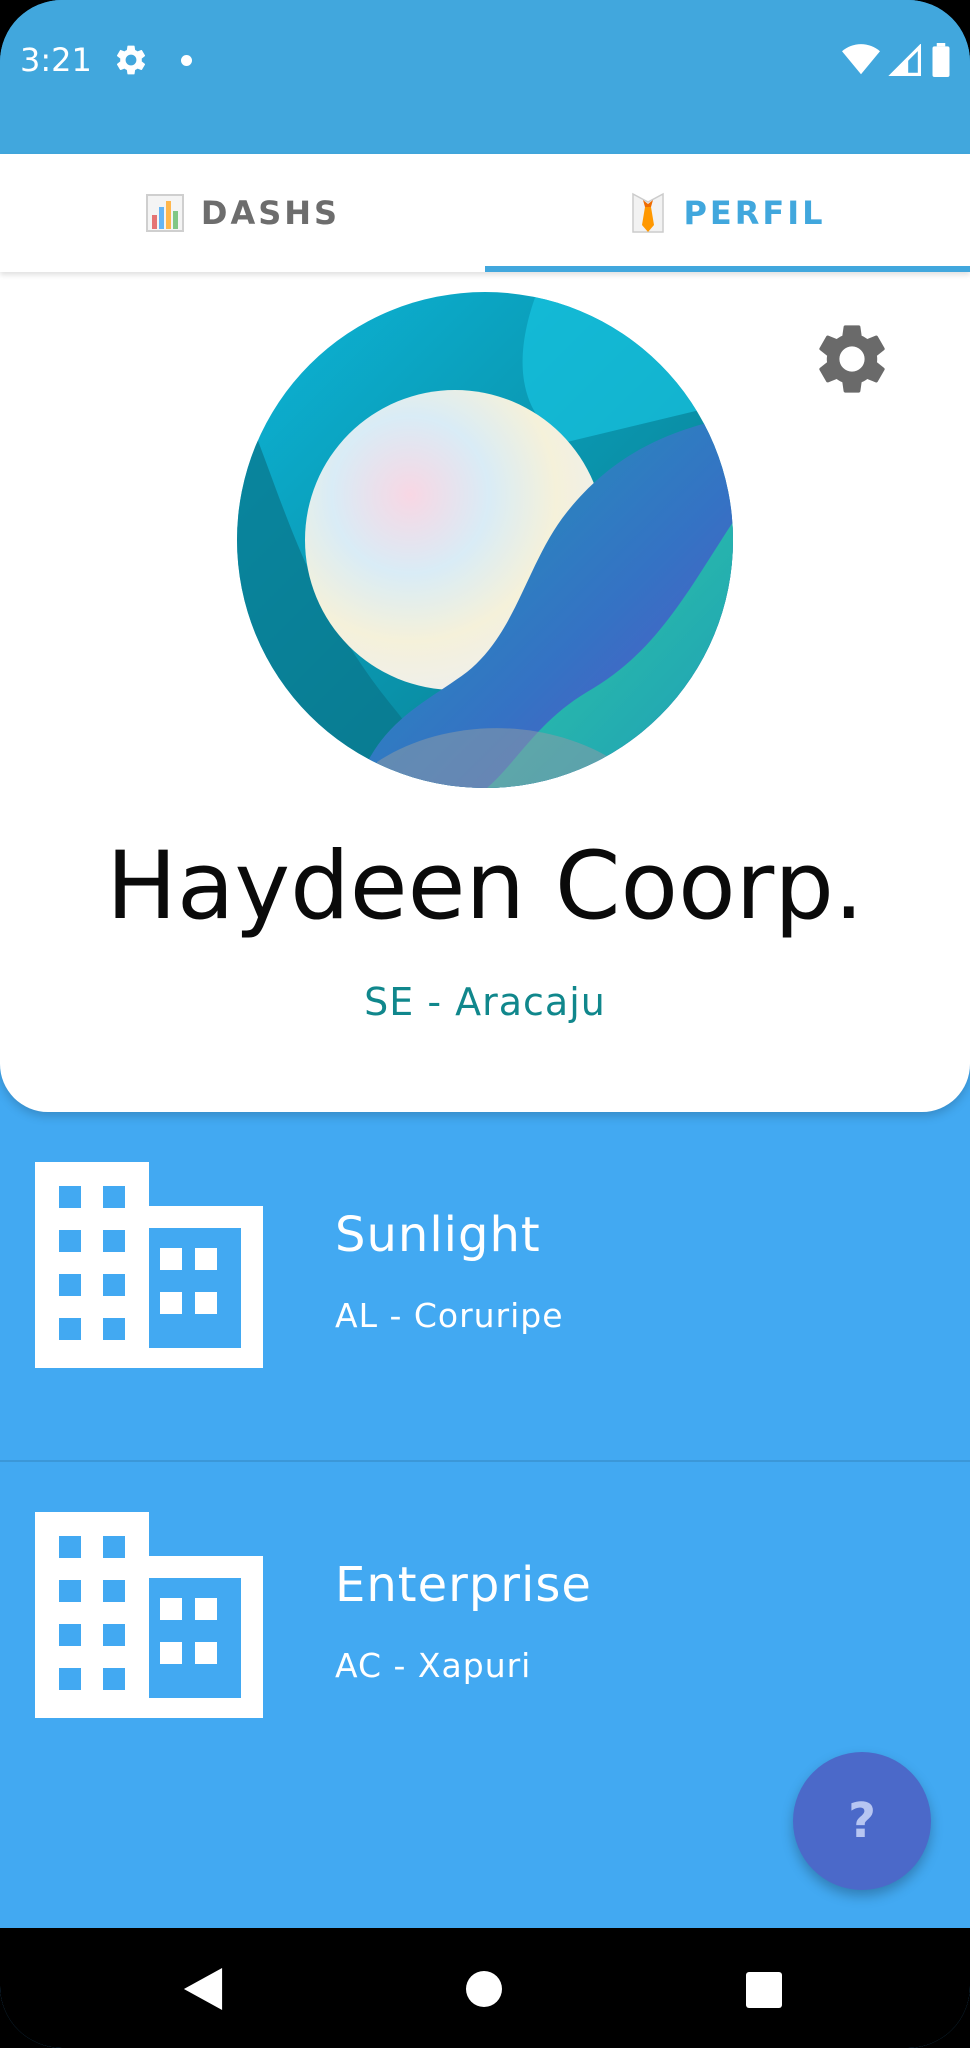  I want to click on help-button-label: ?, so click(862, 1821).